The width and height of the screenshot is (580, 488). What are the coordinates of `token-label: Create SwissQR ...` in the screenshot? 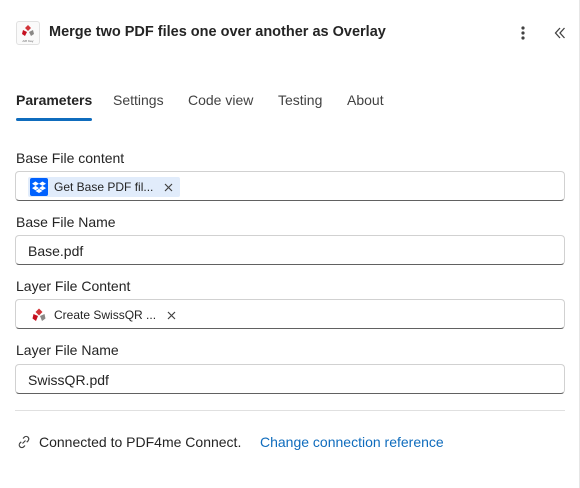 It's located at (105, 315).